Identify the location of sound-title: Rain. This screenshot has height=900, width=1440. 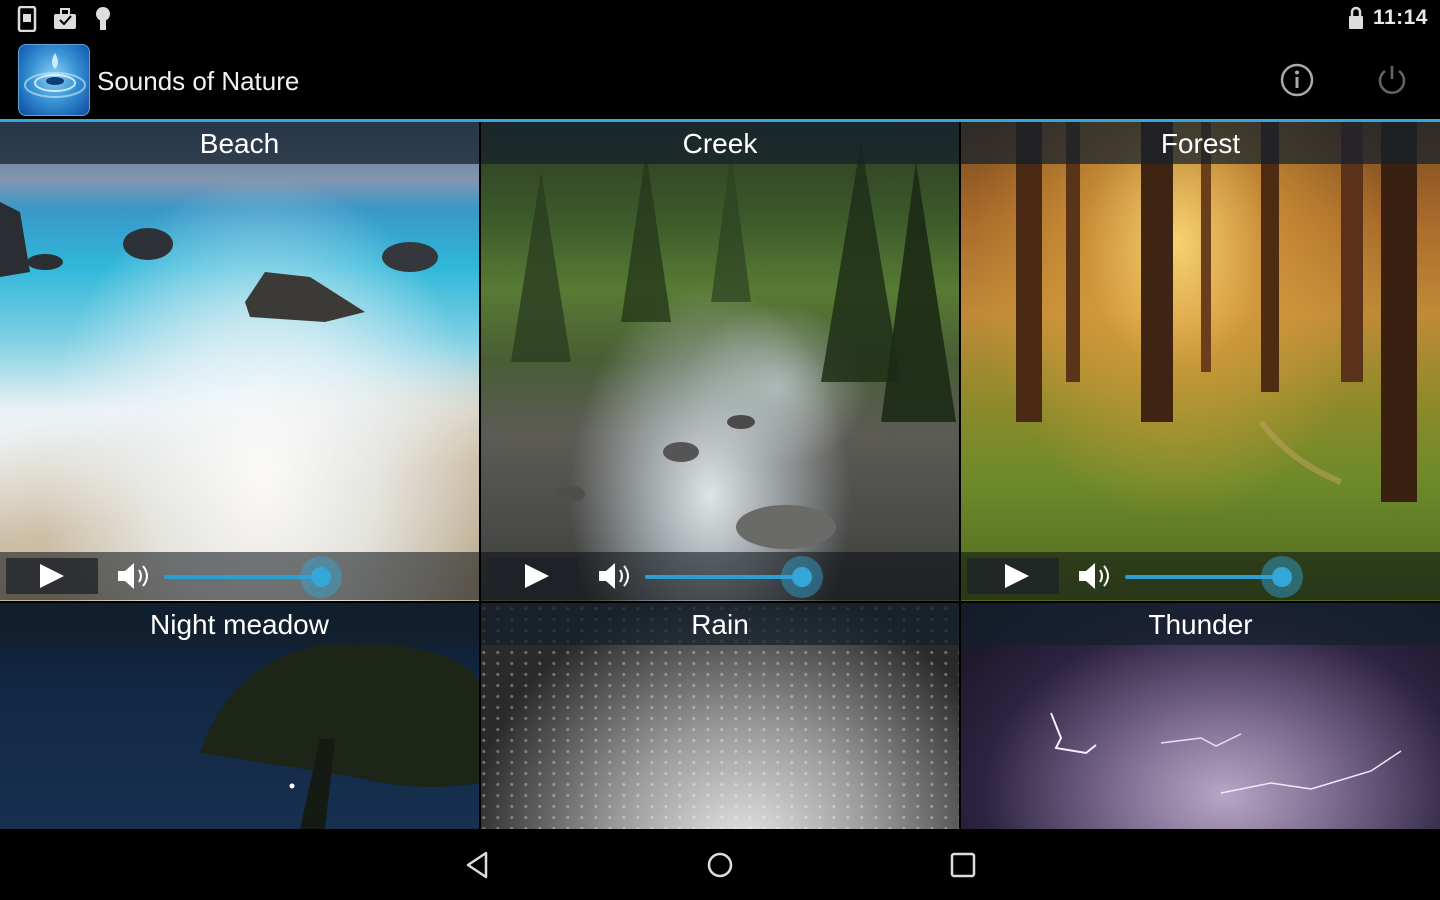
(720, 624).